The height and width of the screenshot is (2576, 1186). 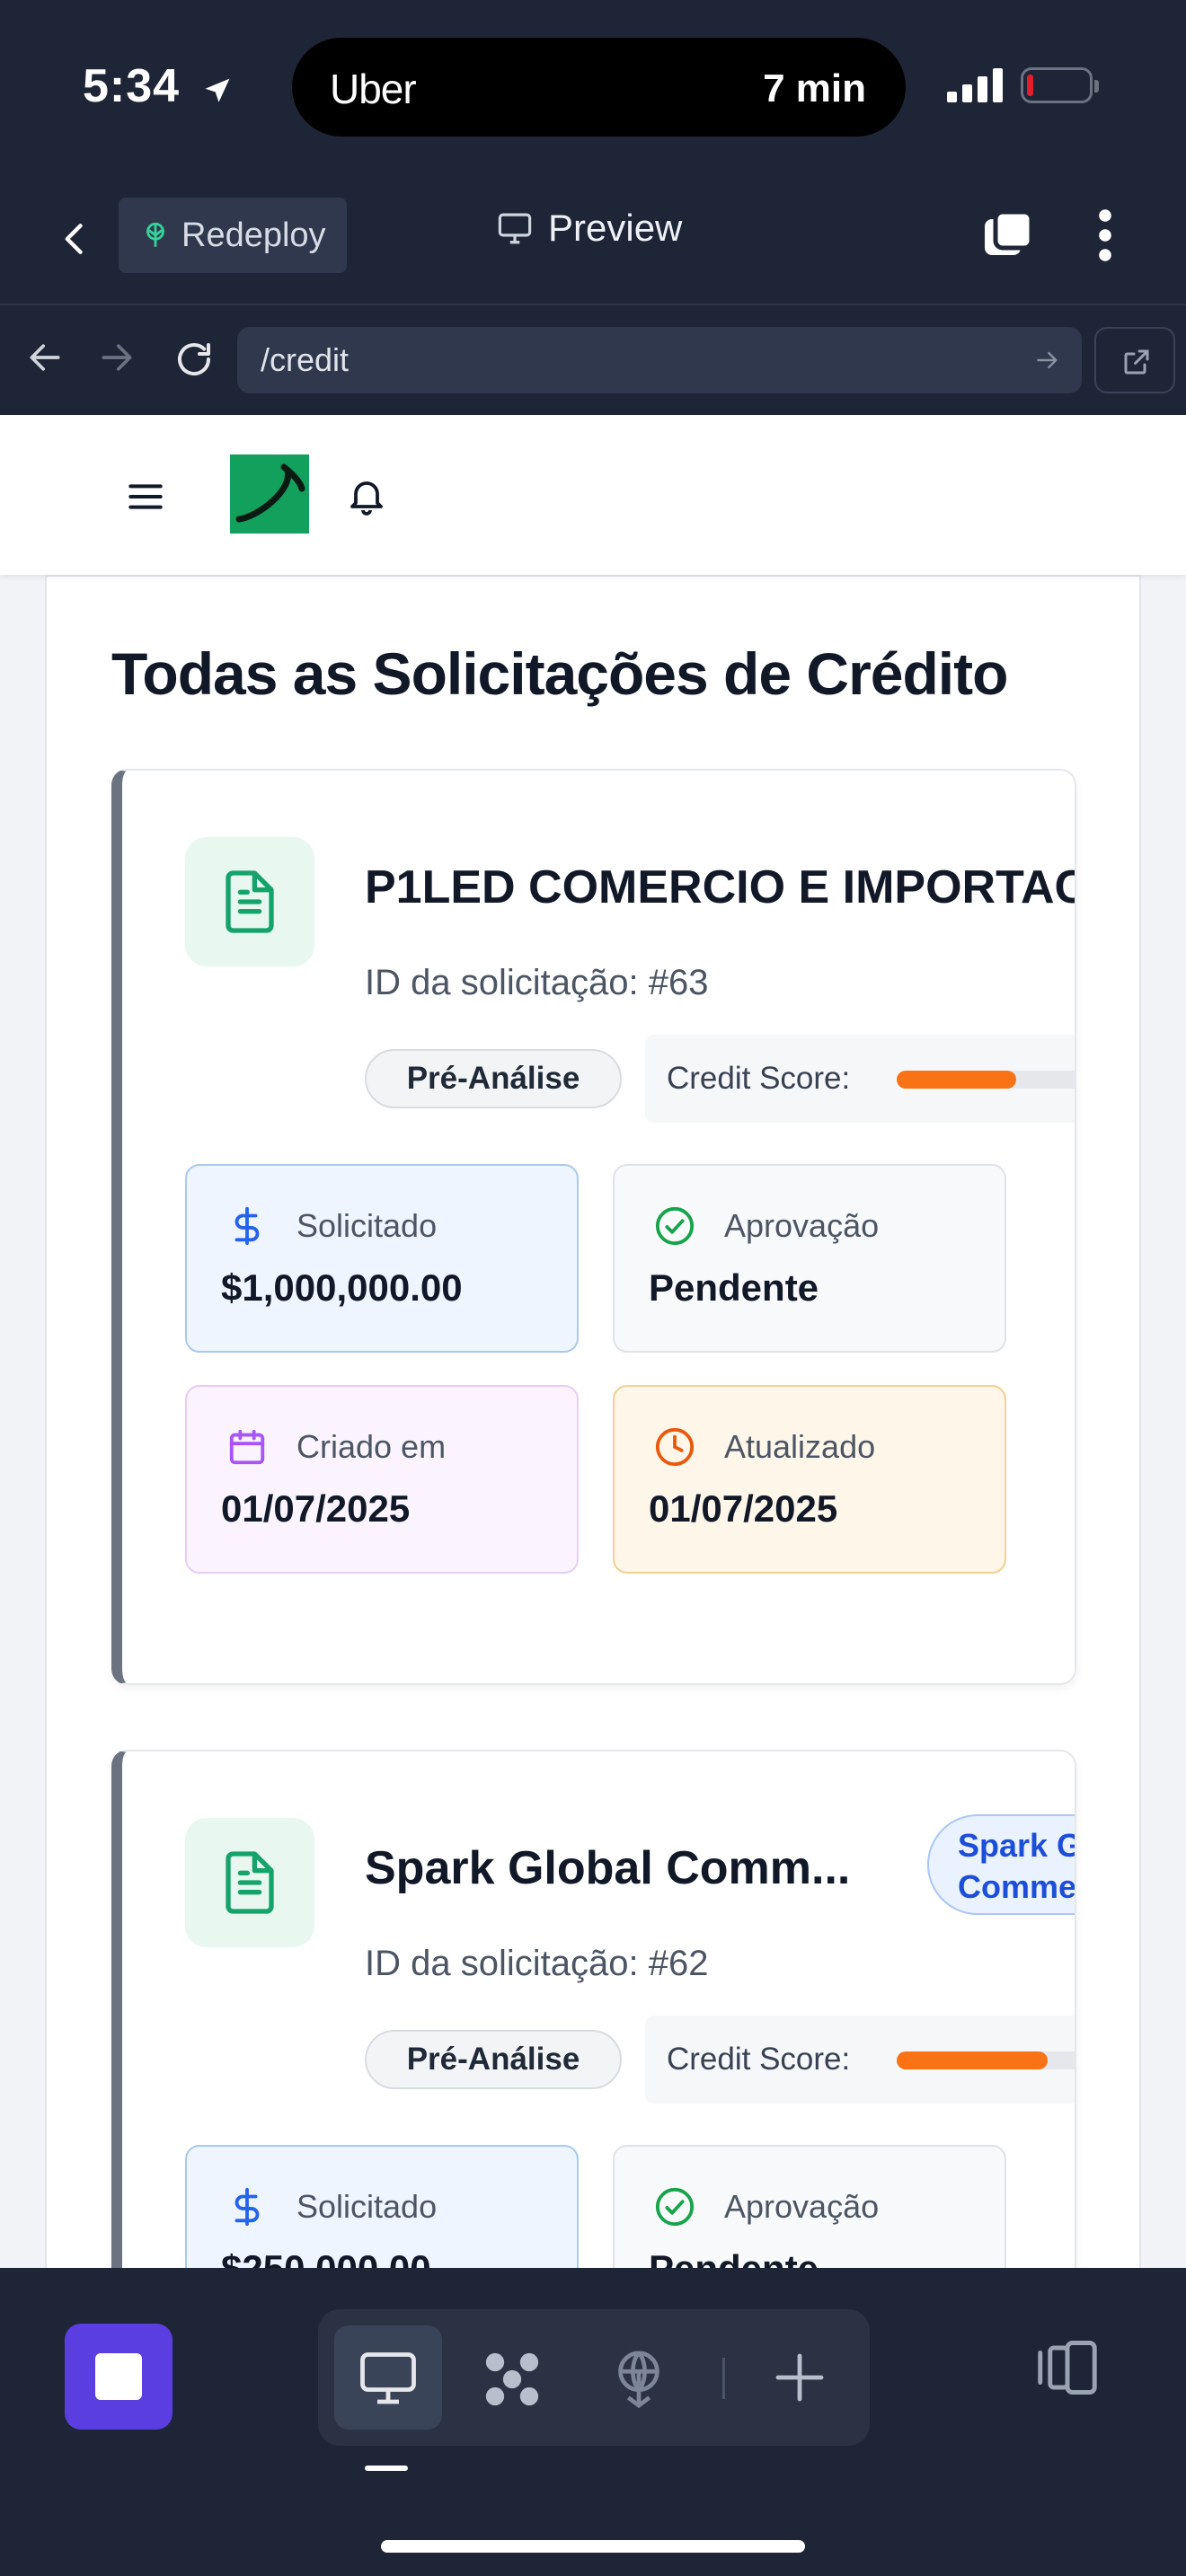 What do you see at coordinates (512, 2379) in the screenshot?
I see `workflow-icon` at bounding box center [512, 2379].